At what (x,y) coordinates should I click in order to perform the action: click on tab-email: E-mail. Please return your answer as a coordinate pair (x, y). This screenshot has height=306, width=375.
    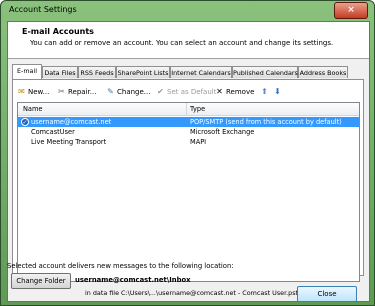
    Looking at the image, I should click on (27, 71).